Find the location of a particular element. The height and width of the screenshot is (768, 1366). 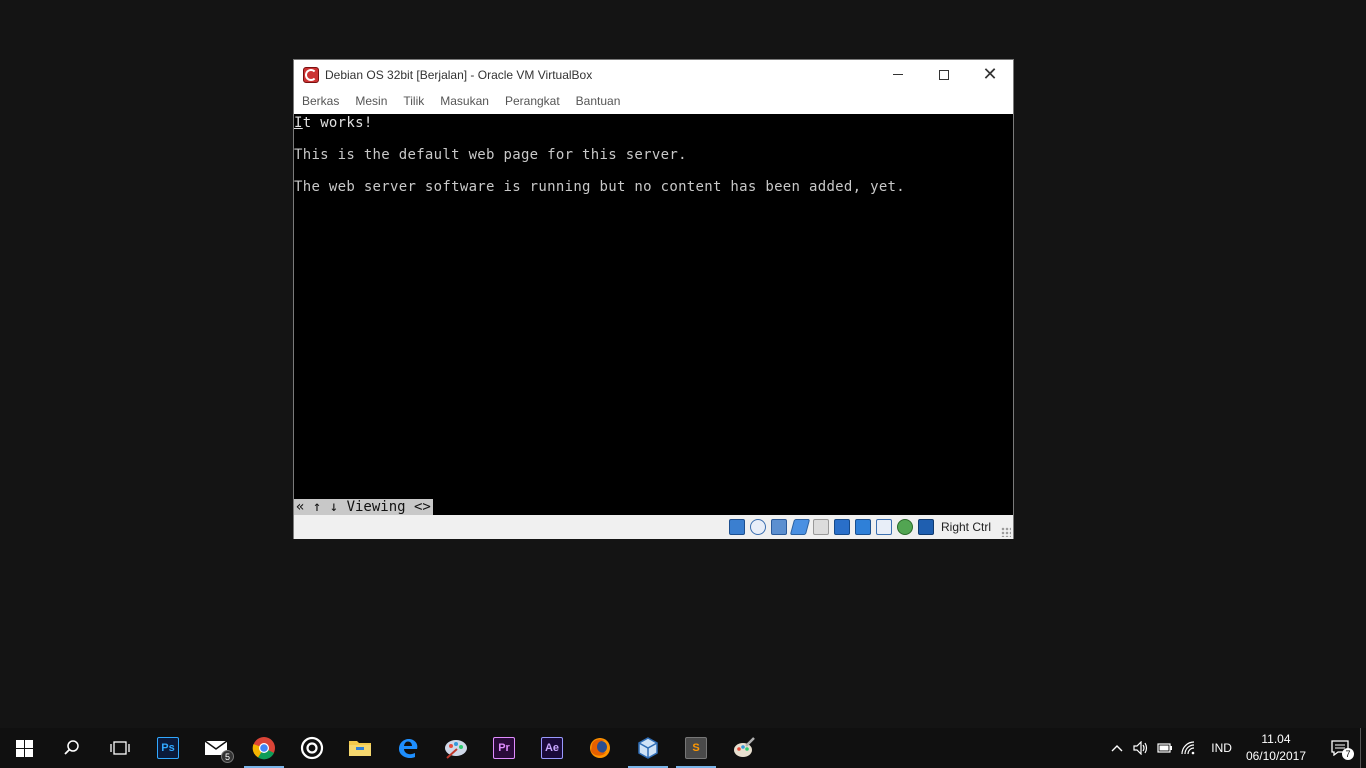

palette-icon is located at coordinates (744, 747).